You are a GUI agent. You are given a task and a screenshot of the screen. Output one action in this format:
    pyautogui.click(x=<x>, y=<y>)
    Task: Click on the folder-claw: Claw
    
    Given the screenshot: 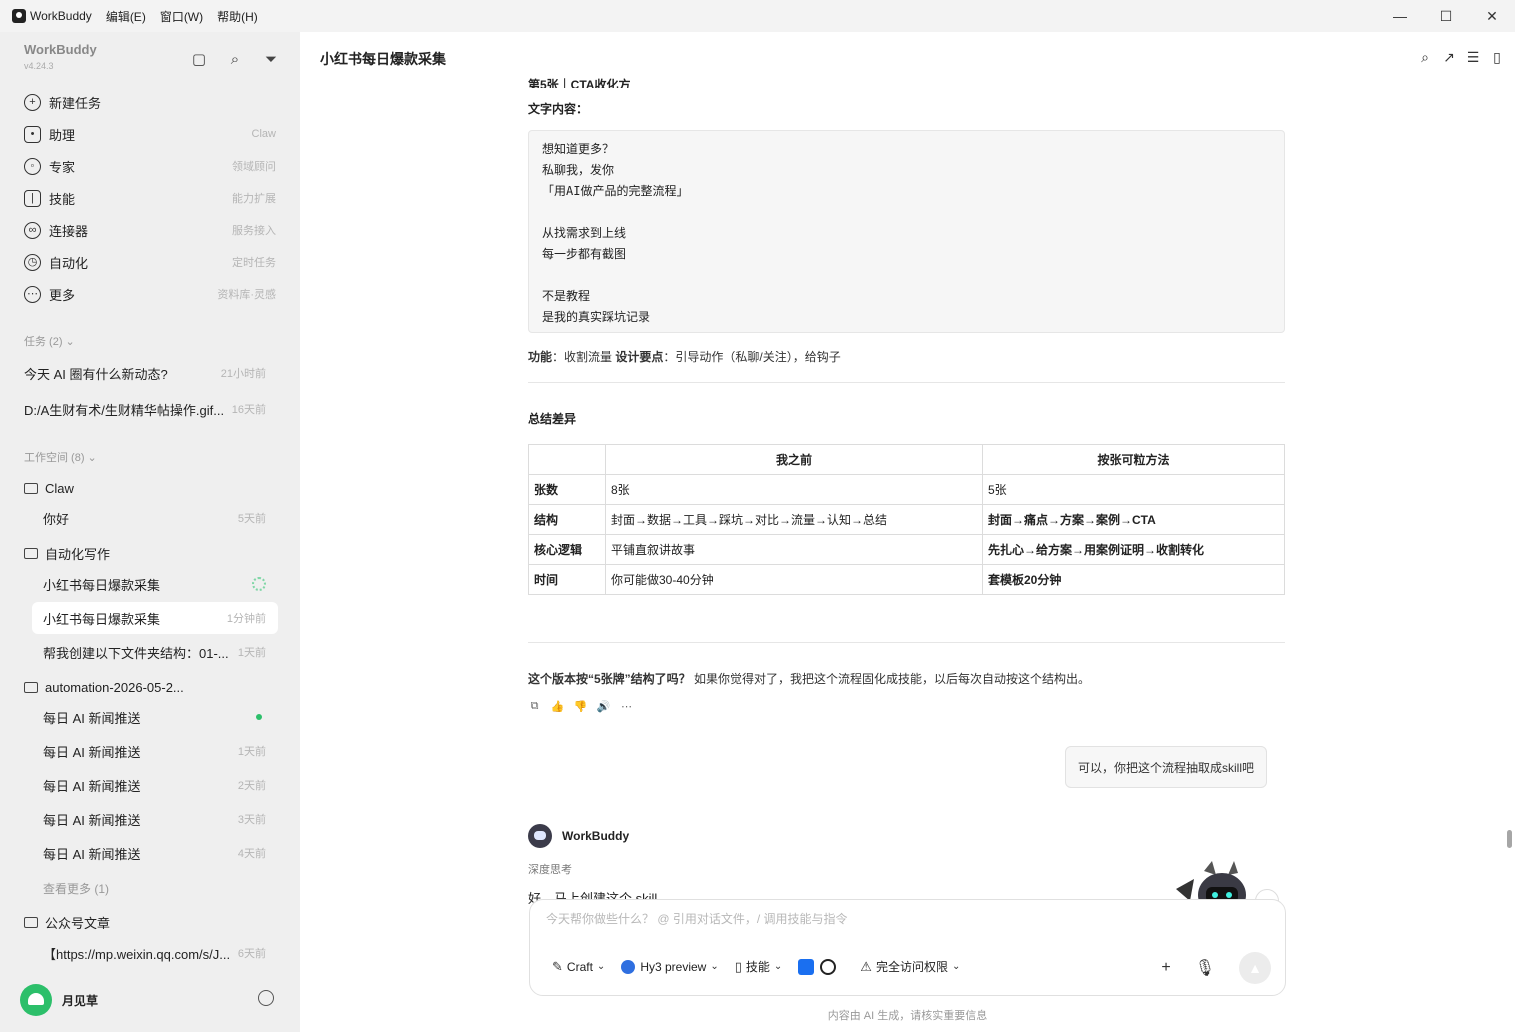 What is the action you would take?
    pyautogui.click(x=150, y=488)
    